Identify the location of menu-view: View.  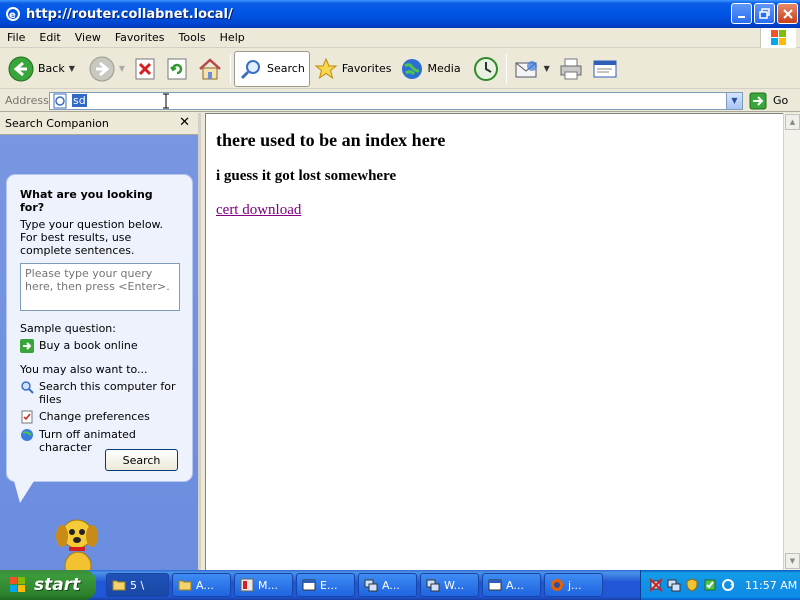
(88, 37).